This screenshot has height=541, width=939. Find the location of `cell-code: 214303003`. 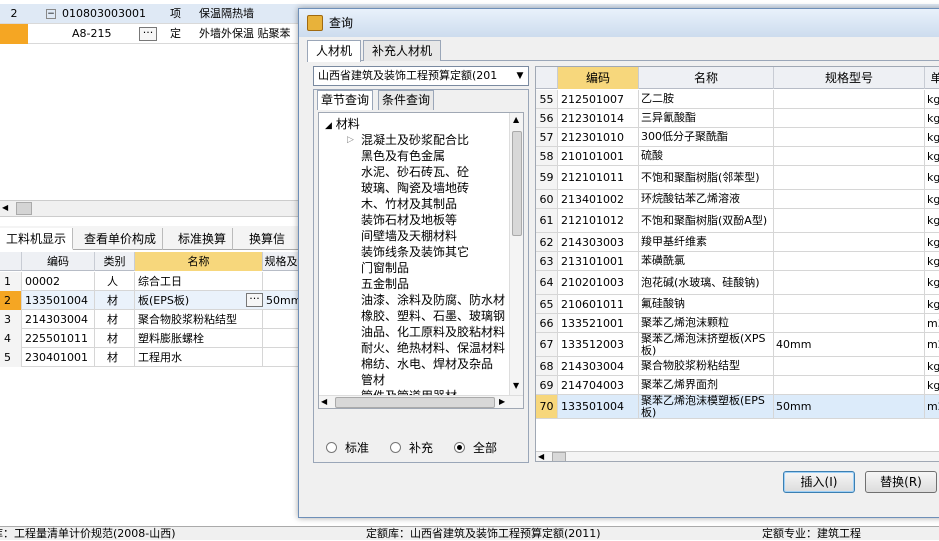

cell-code: 214303003 is located at coordinates (598, 242).